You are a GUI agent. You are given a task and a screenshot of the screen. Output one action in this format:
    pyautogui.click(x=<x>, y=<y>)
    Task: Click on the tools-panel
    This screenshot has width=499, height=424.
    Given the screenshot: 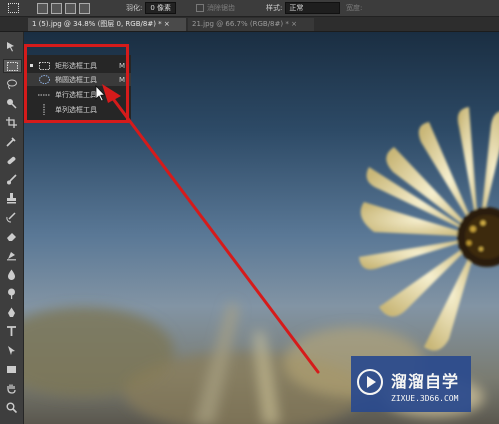 What is the action you would take?
    pyautogui.click(x=12, y=228)
    